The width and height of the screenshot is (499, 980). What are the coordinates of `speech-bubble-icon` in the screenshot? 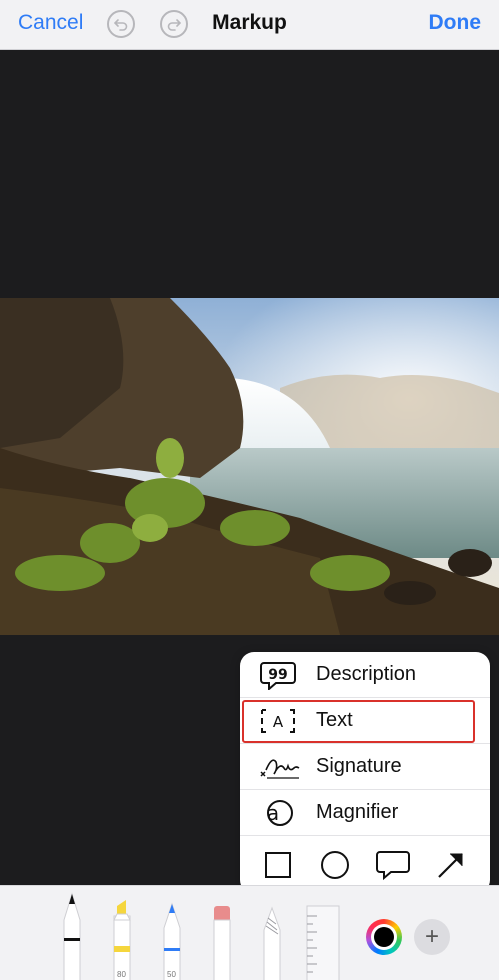 It's located at (393, 865).